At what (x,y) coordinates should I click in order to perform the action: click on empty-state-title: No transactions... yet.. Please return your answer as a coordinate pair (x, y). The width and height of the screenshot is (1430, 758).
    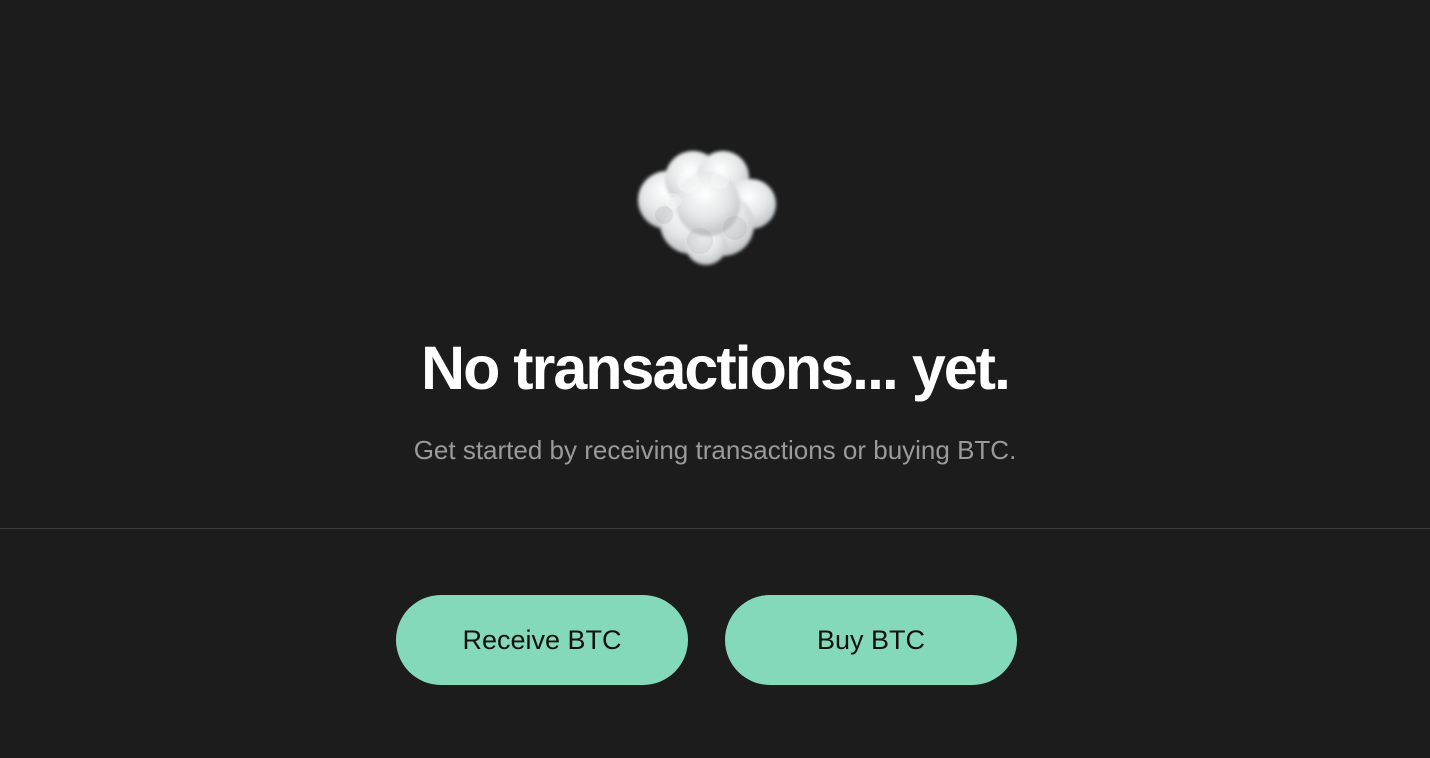
    Looking at the image, I should click on (716, 368).